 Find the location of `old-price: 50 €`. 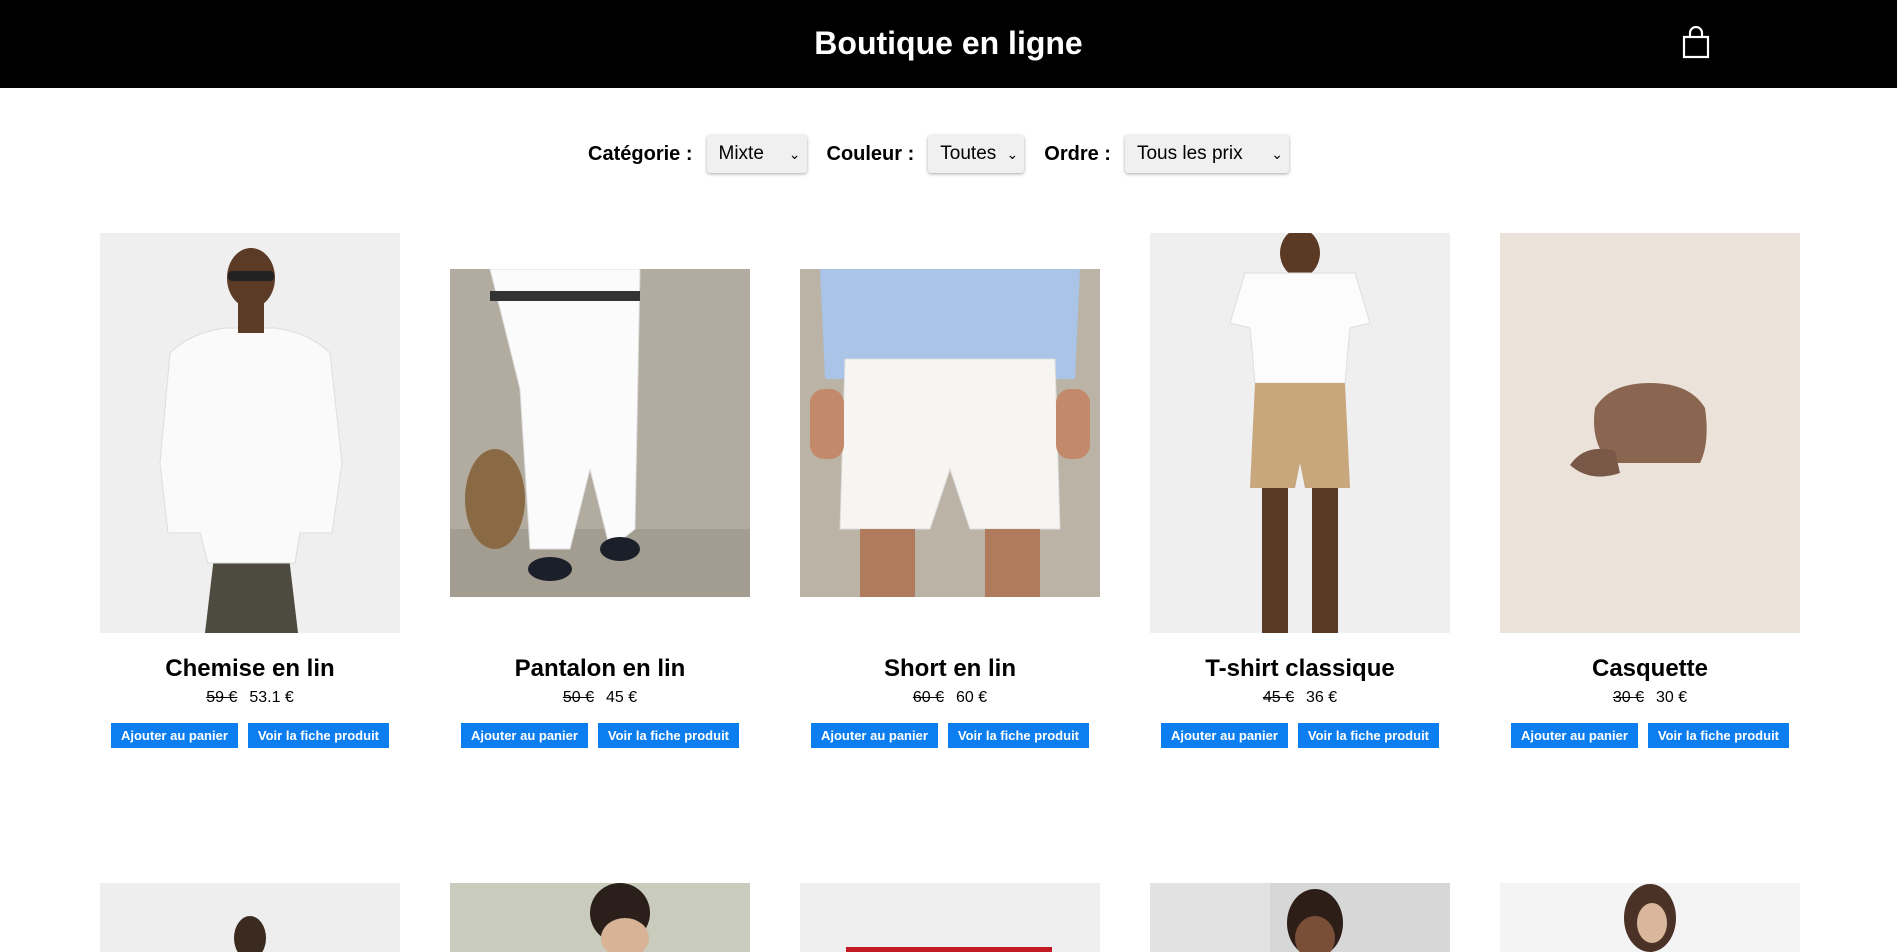

old-price: 50 € is located at coordinates (578, 697).